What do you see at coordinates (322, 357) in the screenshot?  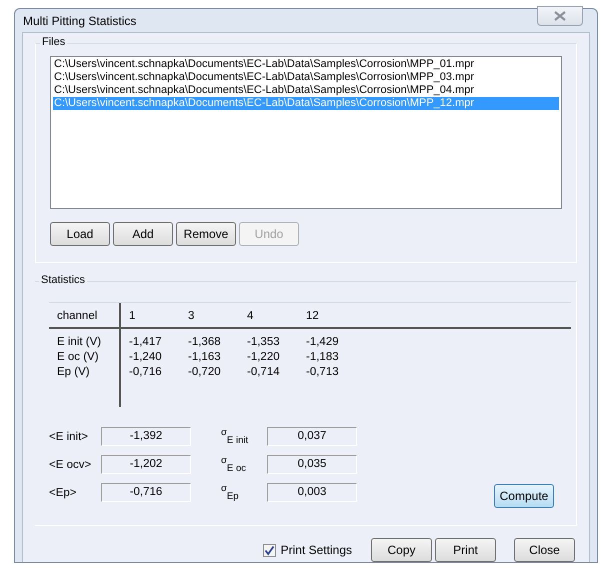 I see `table-cell-text: -1,183` at bounding box center [322, 357].